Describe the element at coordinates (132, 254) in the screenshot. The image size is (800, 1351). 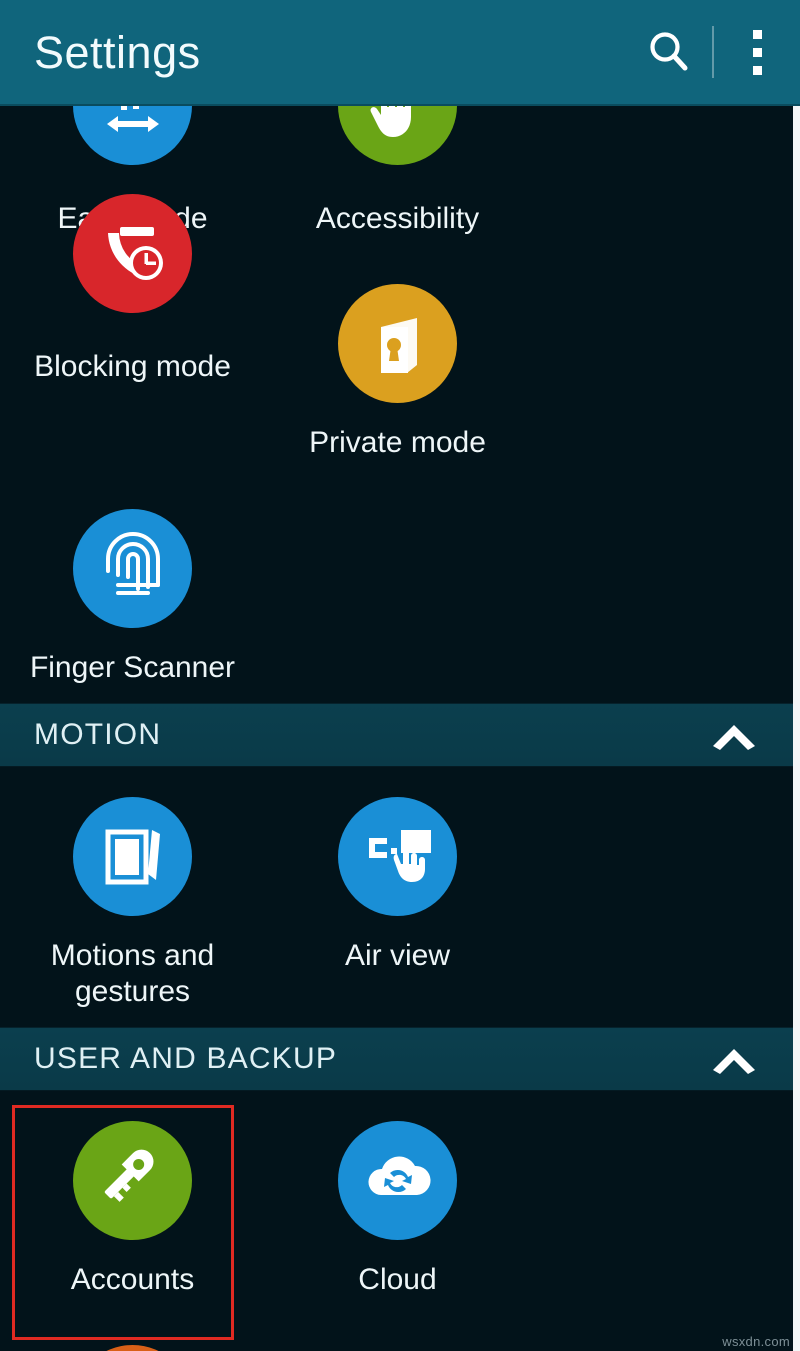
I see `blocking-mode-icon` at that location.